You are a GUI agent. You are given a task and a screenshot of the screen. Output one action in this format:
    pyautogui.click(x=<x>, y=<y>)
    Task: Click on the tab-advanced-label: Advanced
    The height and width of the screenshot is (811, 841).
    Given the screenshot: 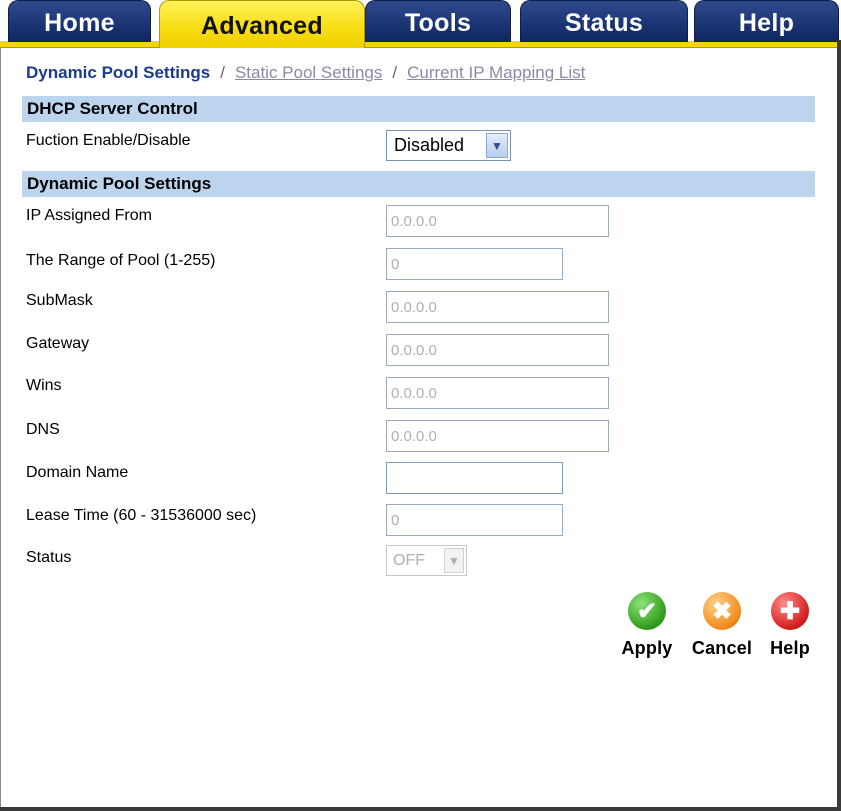 What is the action you would take?
    pyautogui.click(x=262, y=26)
    